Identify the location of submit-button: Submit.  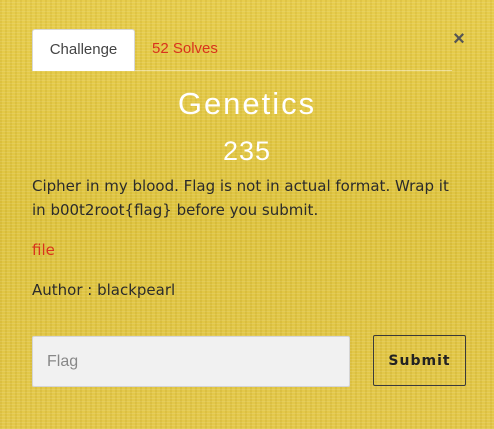
(419, 360).